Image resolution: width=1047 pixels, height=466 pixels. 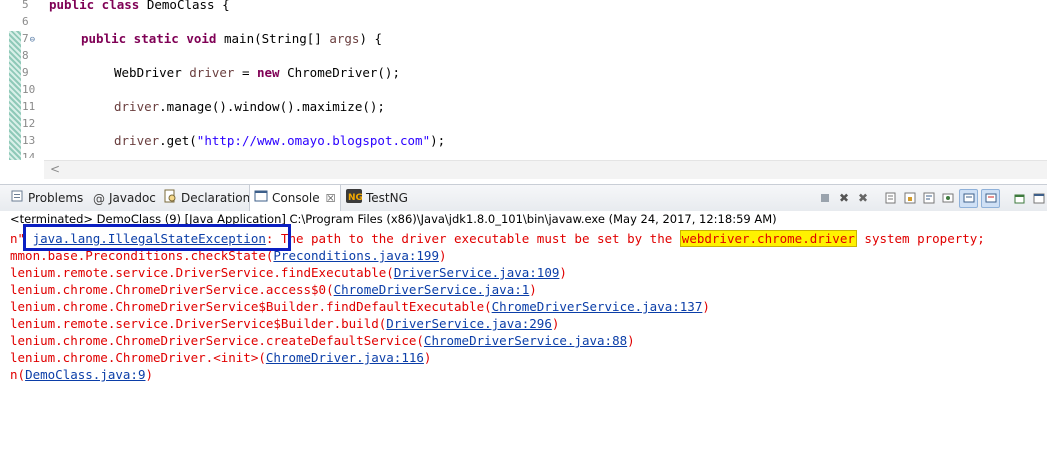 What do you see at coordinates (25, 5) in the screenshot?
I see `line-number: 5` at bounding box center [25, 5].